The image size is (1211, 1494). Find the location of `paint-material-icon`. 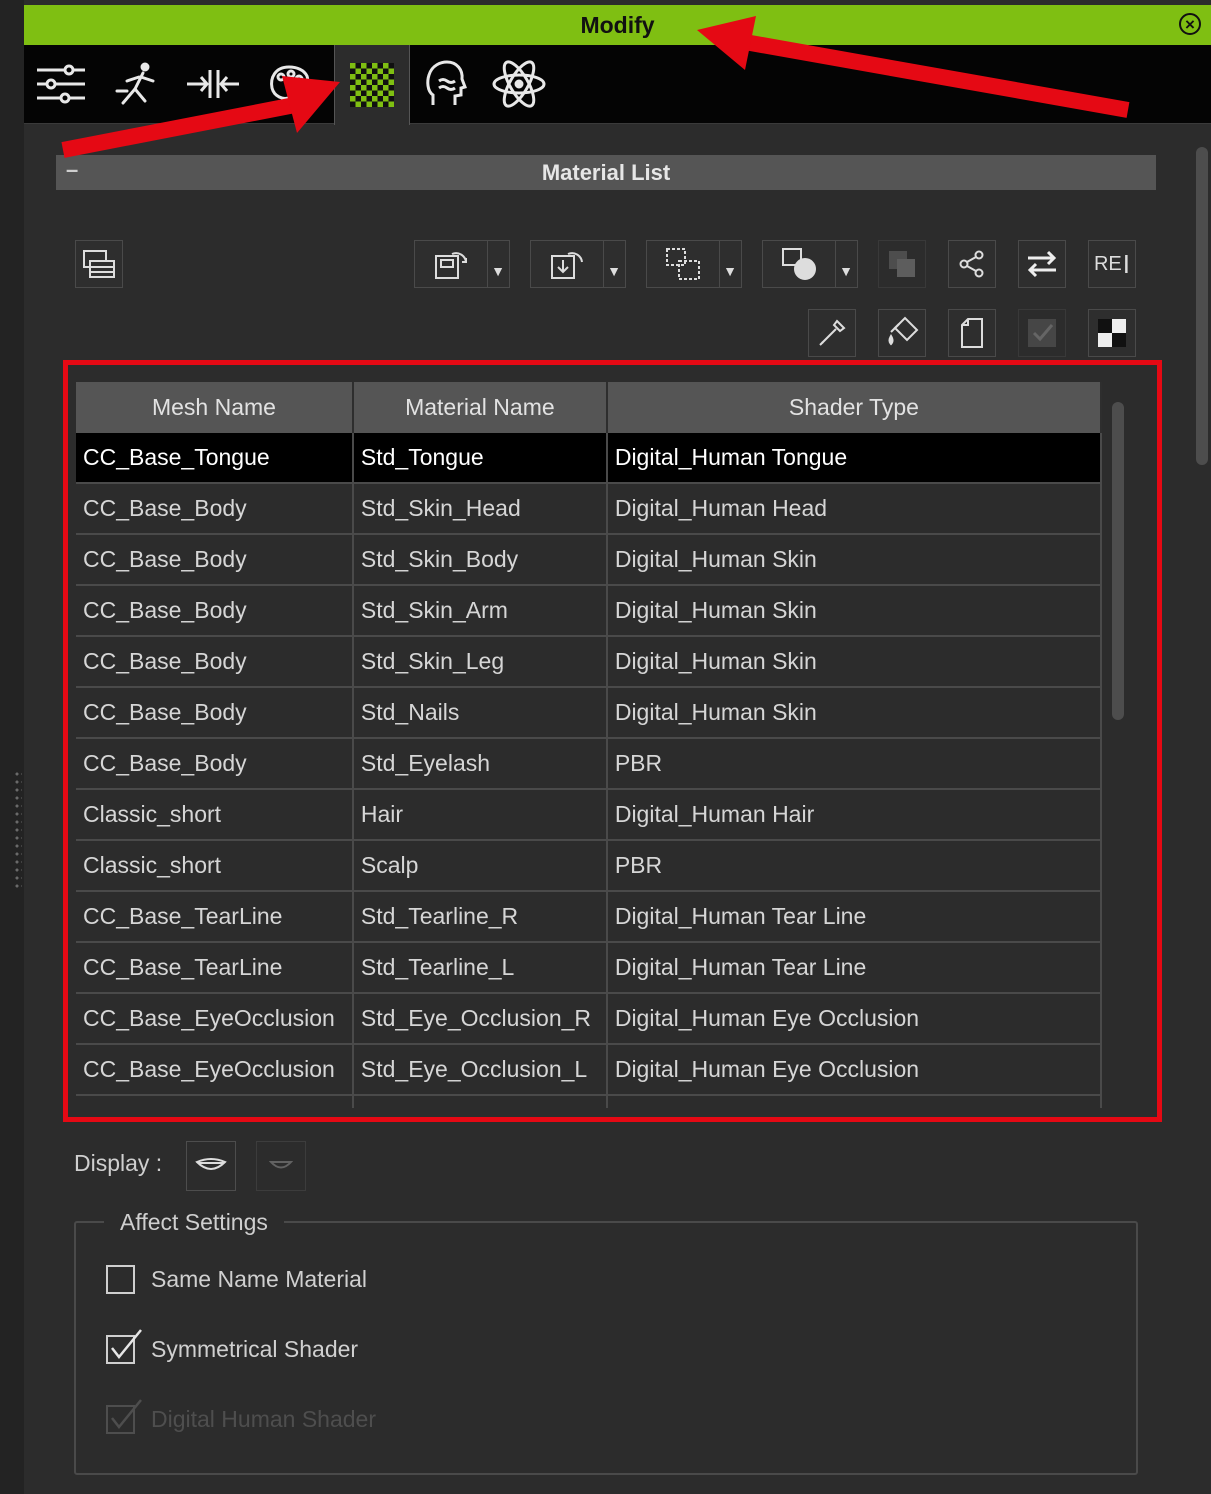

paint-material-icon is located at coordinates (799, 264).